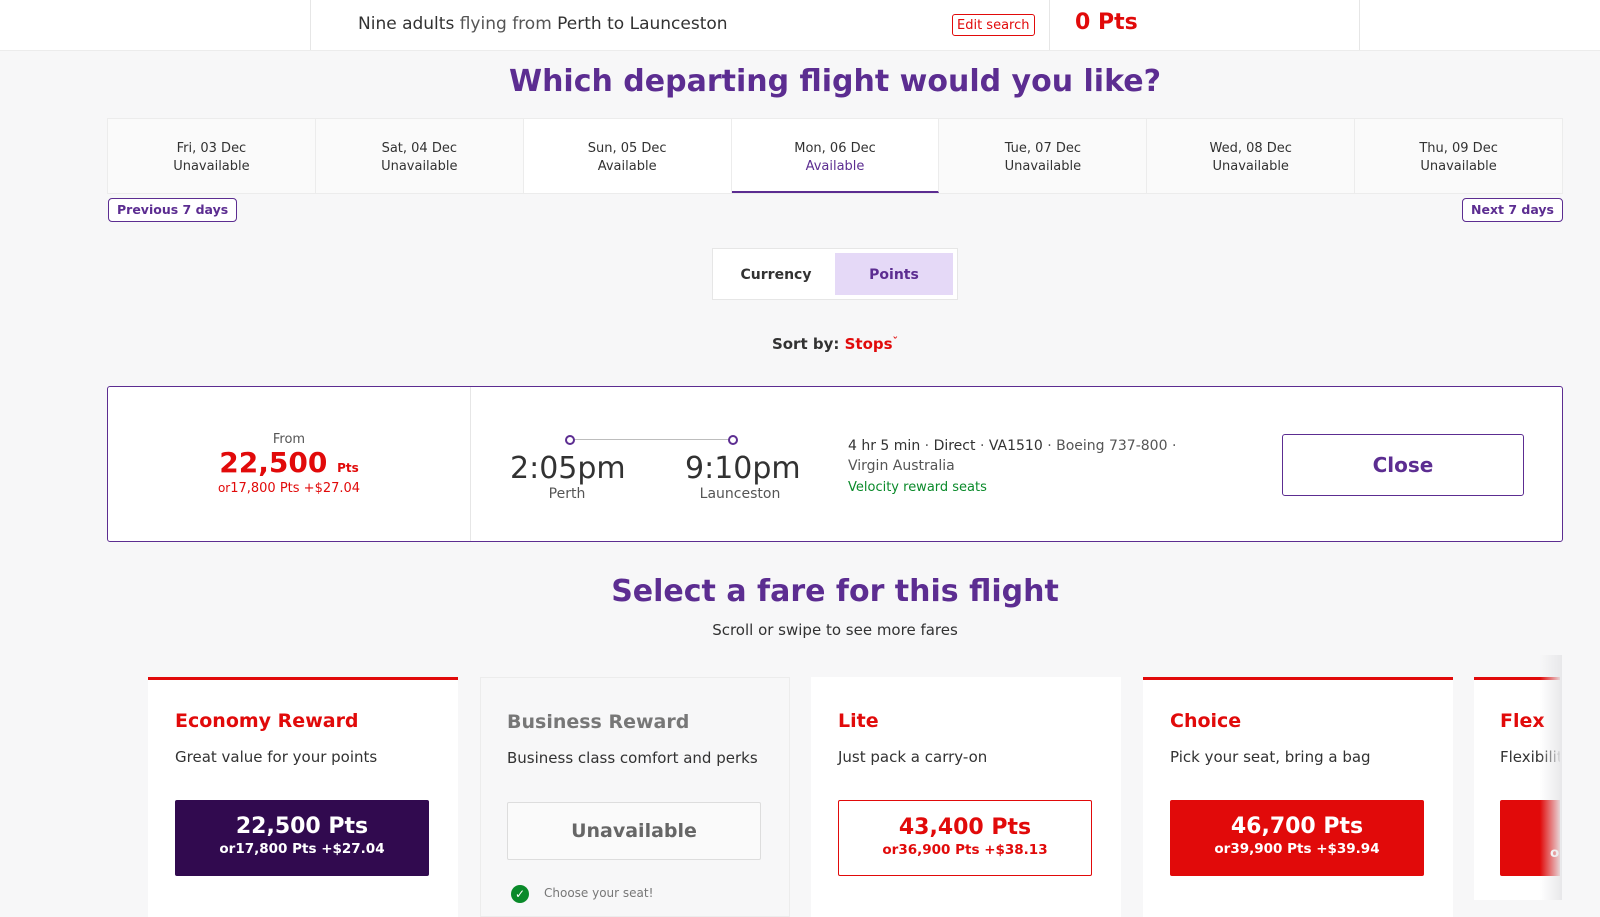 Image resolution: width=1600 pixels, height=917 pixels. What do you see at coordinates (267, 721) in the screenshot?
I see `fare-name: Economy Reward` at bounding box center [267, 721].